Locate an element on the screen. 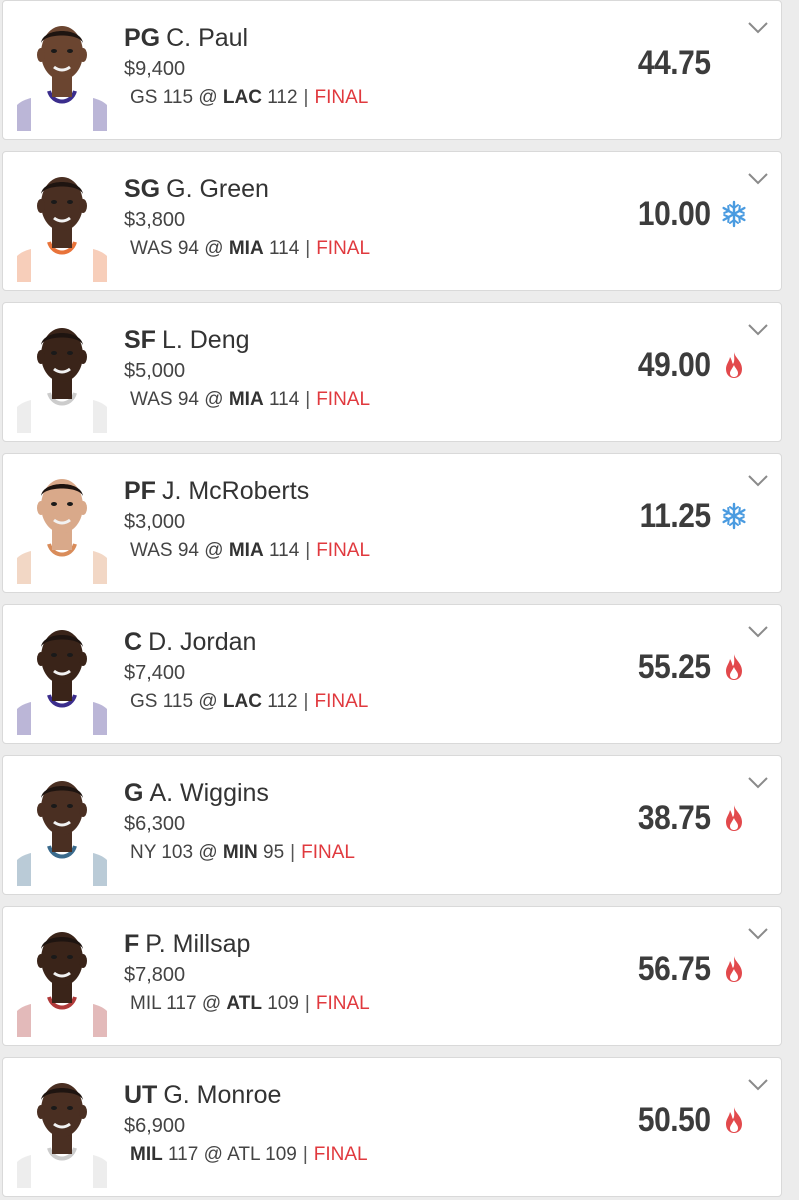 This screenshot has width=799, height=1200. player-position: PG is located at coordinates (142, 38).